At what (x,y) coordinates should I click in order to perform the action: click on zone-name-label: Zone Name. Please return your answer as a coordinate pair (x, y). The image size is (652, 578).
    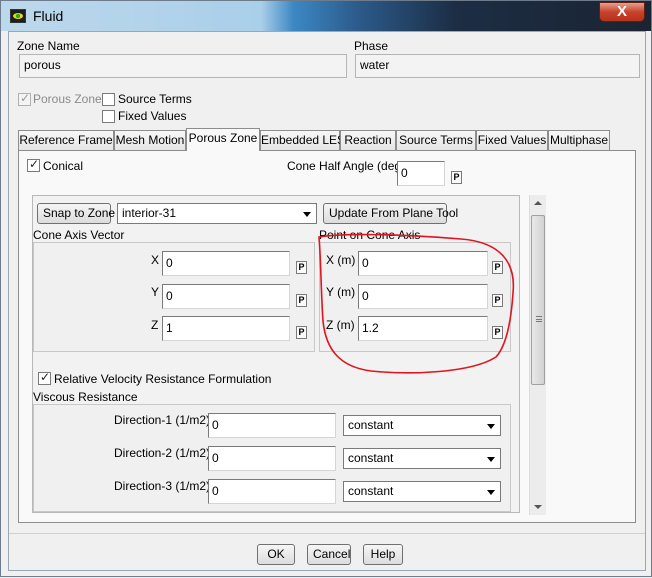
    Looking at the image, I should click on (48, 46).